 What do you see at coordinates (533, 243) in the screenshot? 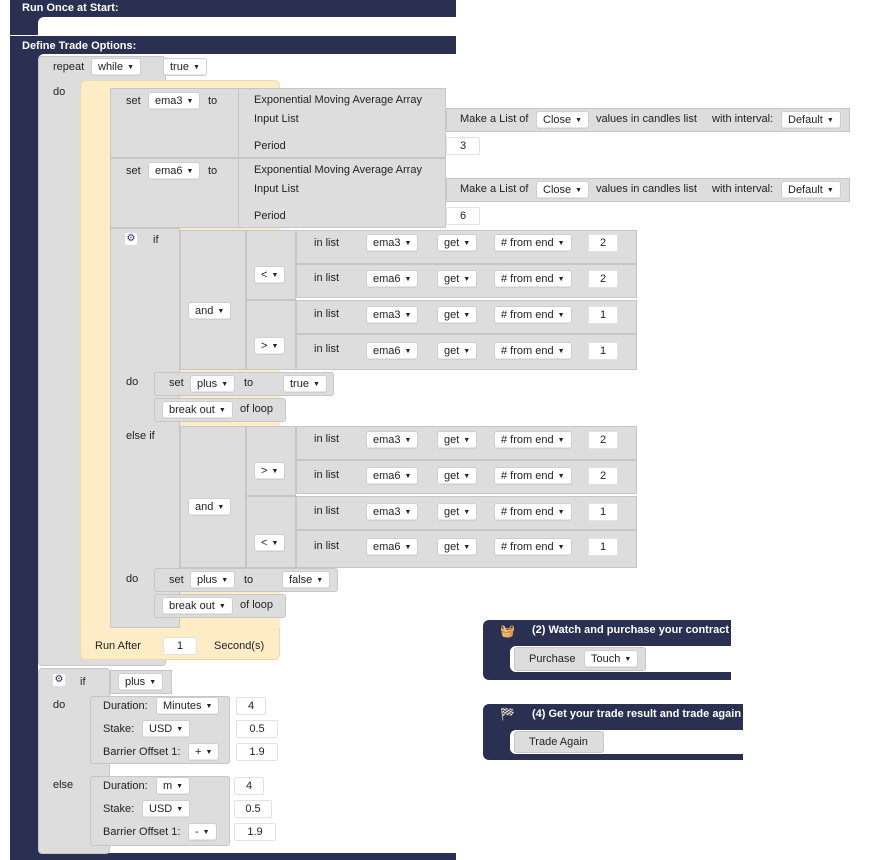
I see `if-row-1-from: # from end ▼` at bounding box center [533, 243].